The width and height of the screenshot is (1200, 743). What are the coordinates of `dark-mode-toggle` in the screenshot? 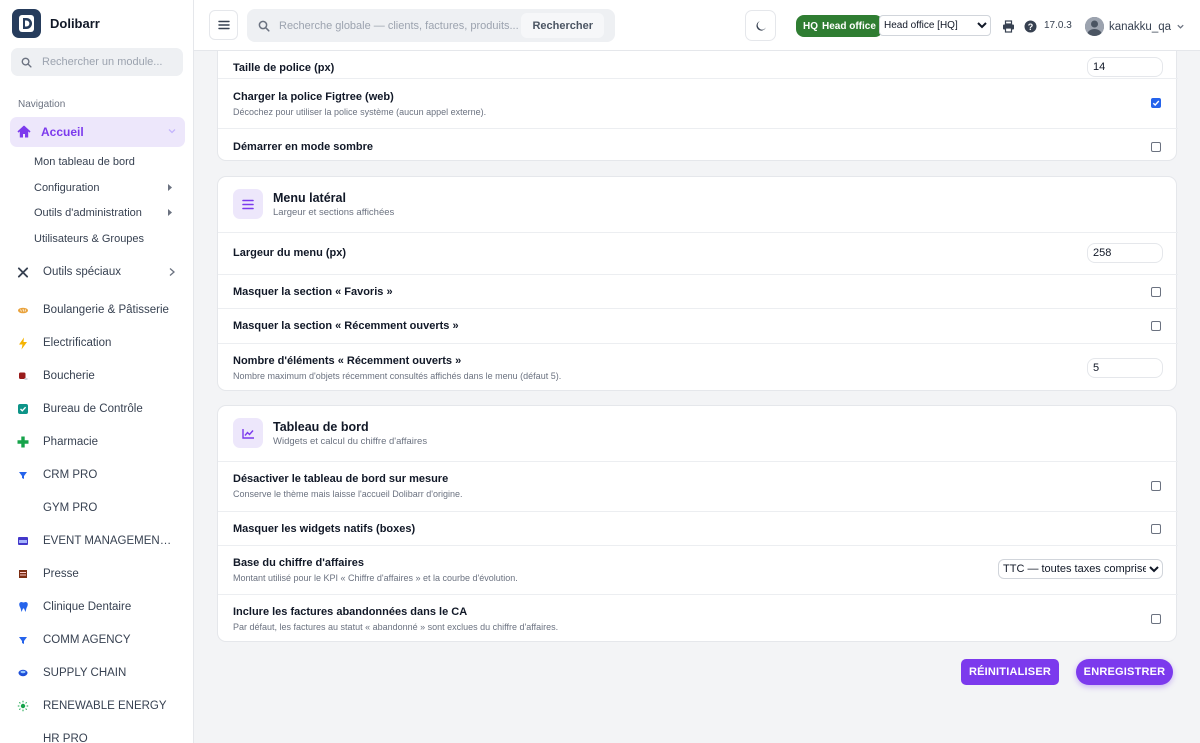 It's located at (760, 25).